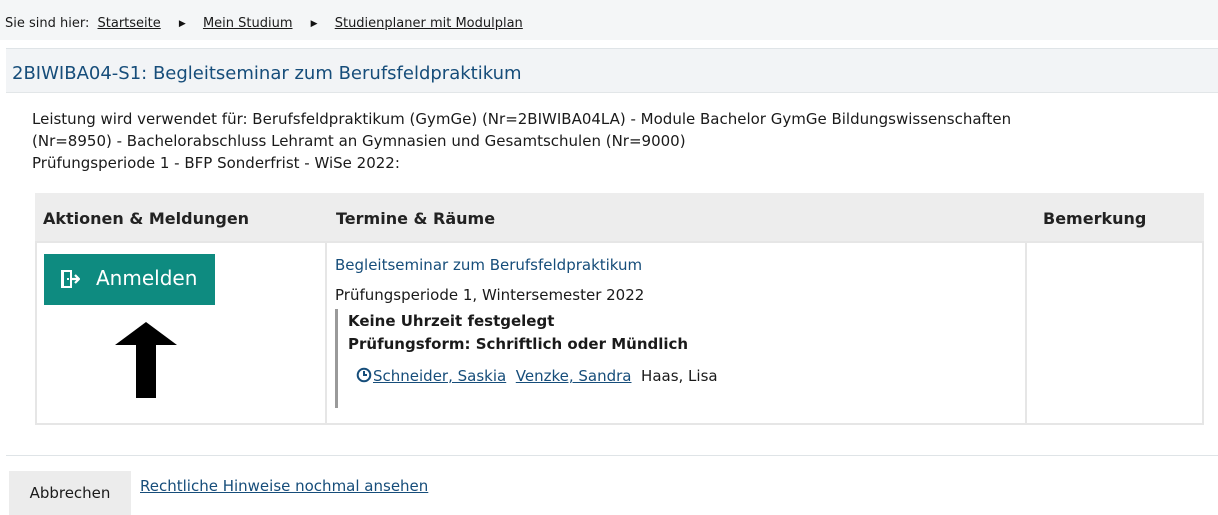 The image size is (1218, 515). I want to click on breadcrumb-prefix: Sie sind hier:, so click(47, 23).